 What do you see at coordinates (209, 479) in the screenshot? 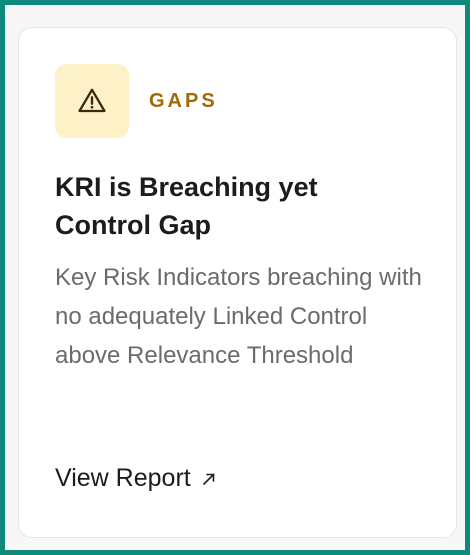
I see `arrow-up-right-icon` at bounding box center [209, 479].